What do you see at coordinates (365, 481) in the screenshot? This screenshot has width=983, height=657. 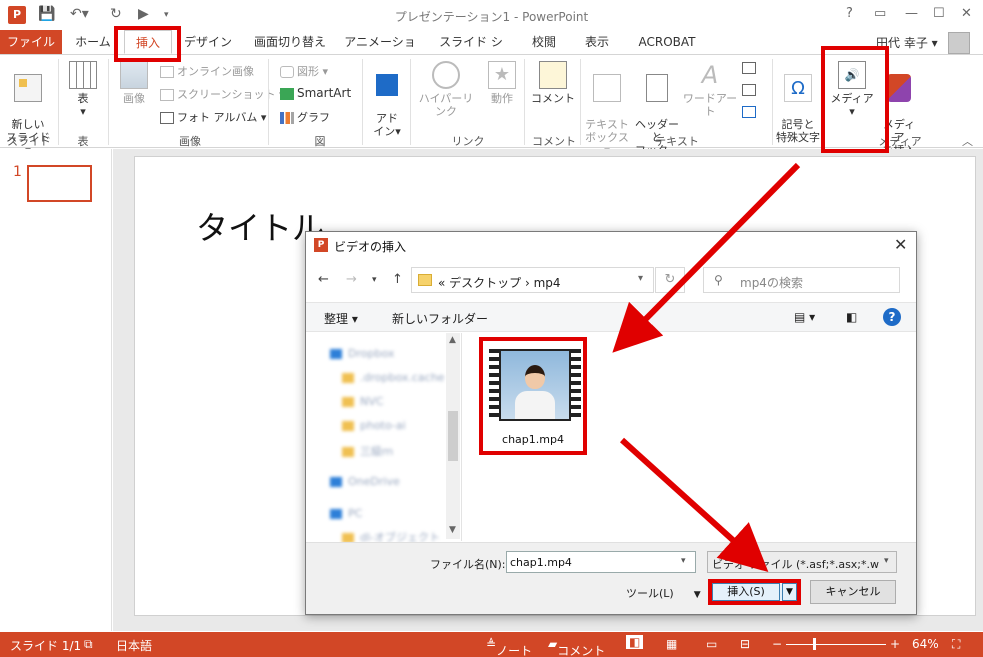 I see `nav-item: OneDrive` at bounding box center [365, 481].